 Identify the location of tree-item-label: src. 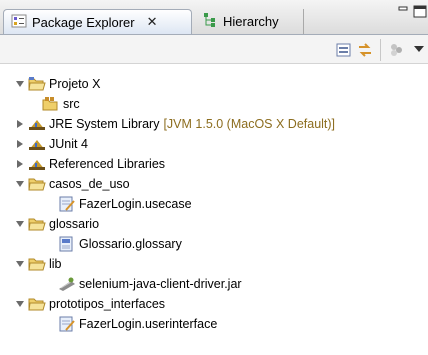
(71, 104).